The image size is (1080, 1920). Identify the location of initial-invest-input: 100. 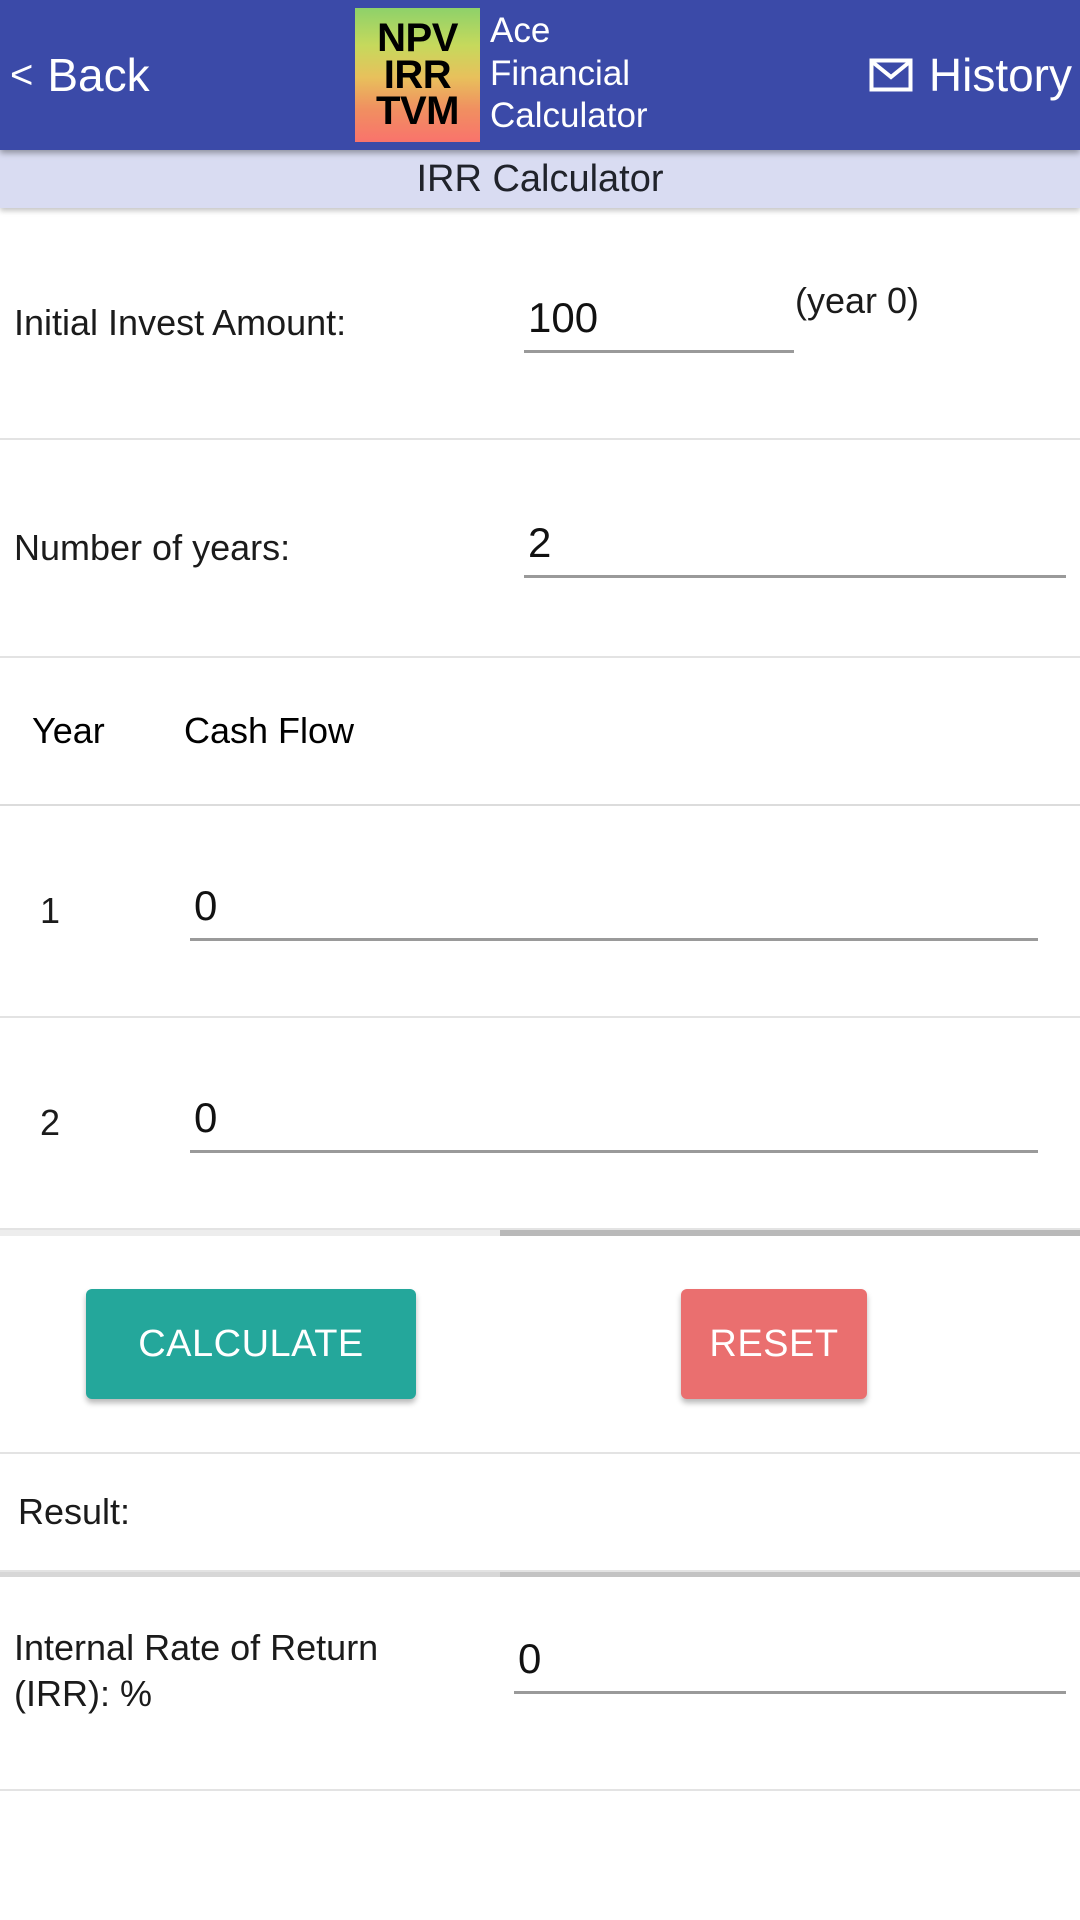
(659, 323).